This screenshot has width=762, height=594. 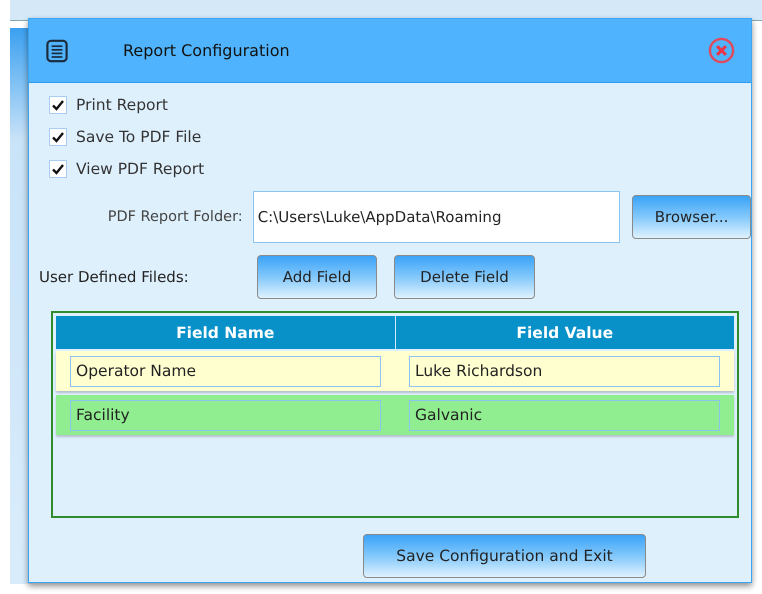 What do you see at coordinates (225, 415) in the screenshot?
I see `cell-input: Facility` at bounding box center [225, 415].